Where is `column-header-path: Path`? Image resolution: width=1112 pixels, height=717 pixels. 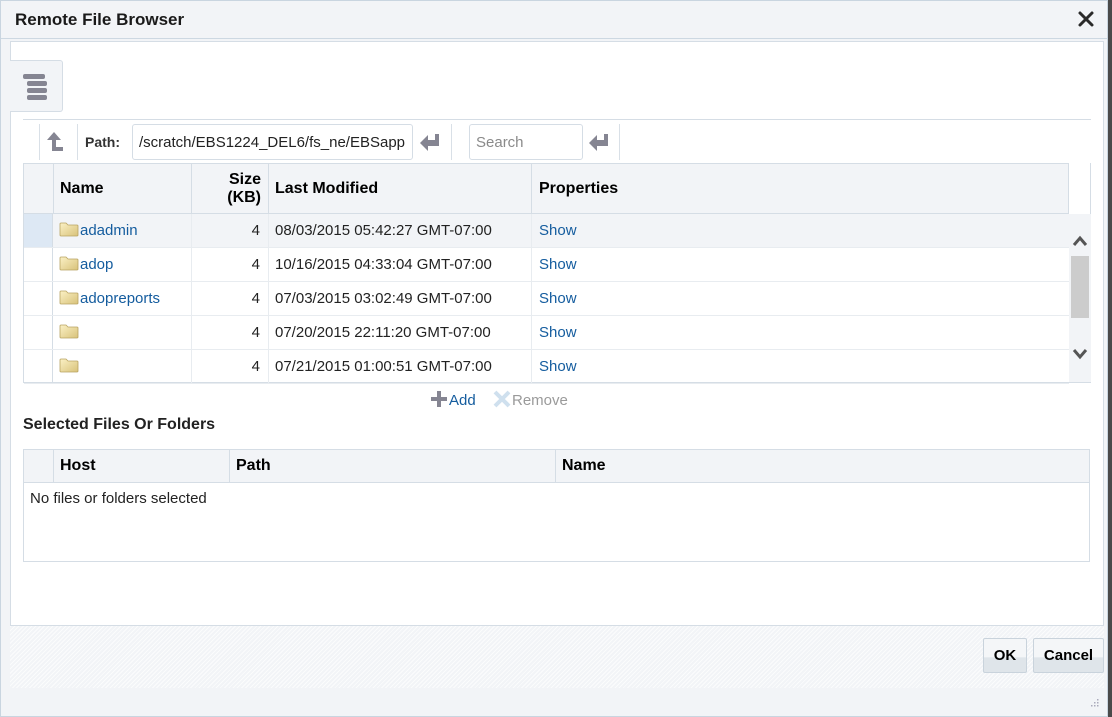 column-header-path: Path is located at coordinates (393, 466).